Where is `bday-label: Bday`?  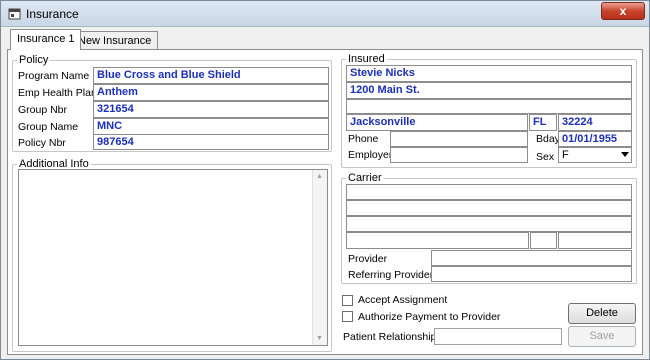 bday-label: Bday is located at coordinates (548, 139).